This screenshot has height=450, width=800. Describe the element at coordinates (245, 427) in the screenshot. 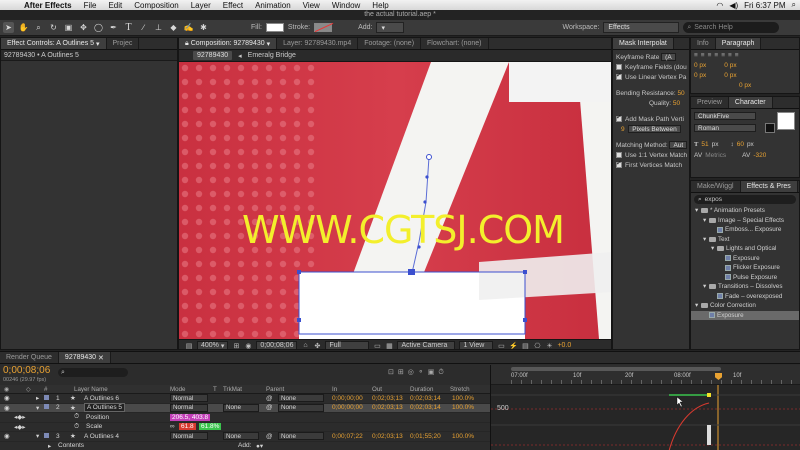

I see `property-row: ◂◆▸ ⏱ Scale ∞ 61.8 61.8%` at that location.